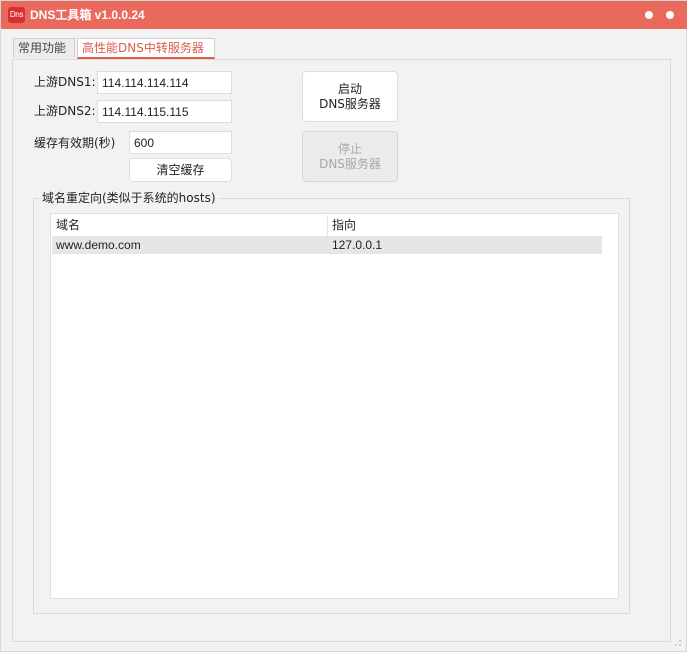 This screenshot has width=687, height=652. I want to click on upstream-dns1-input, so click(164, 82).